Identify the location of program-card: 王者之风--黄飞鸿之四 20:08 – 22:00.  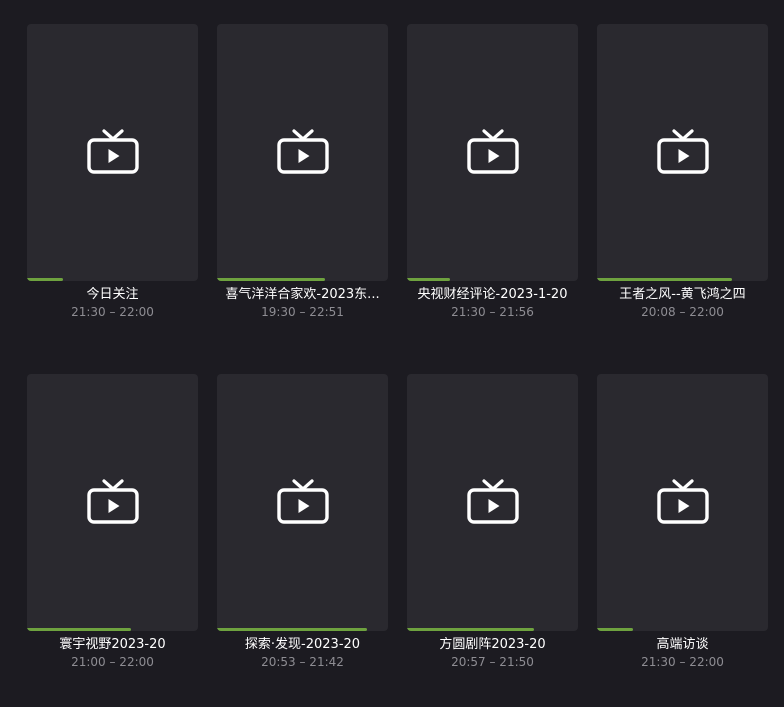
(682, 172).